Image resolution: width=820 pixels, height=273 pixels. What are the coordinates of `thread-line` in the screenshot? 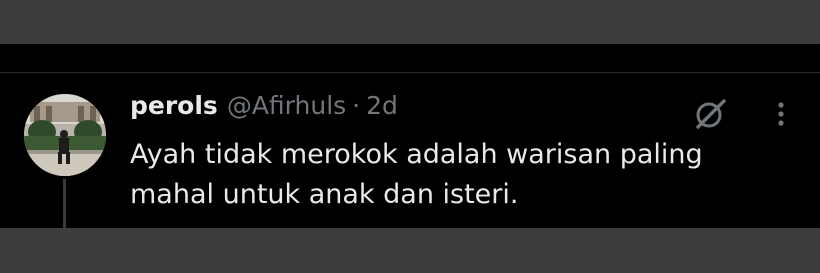 It's located at (64, 203).